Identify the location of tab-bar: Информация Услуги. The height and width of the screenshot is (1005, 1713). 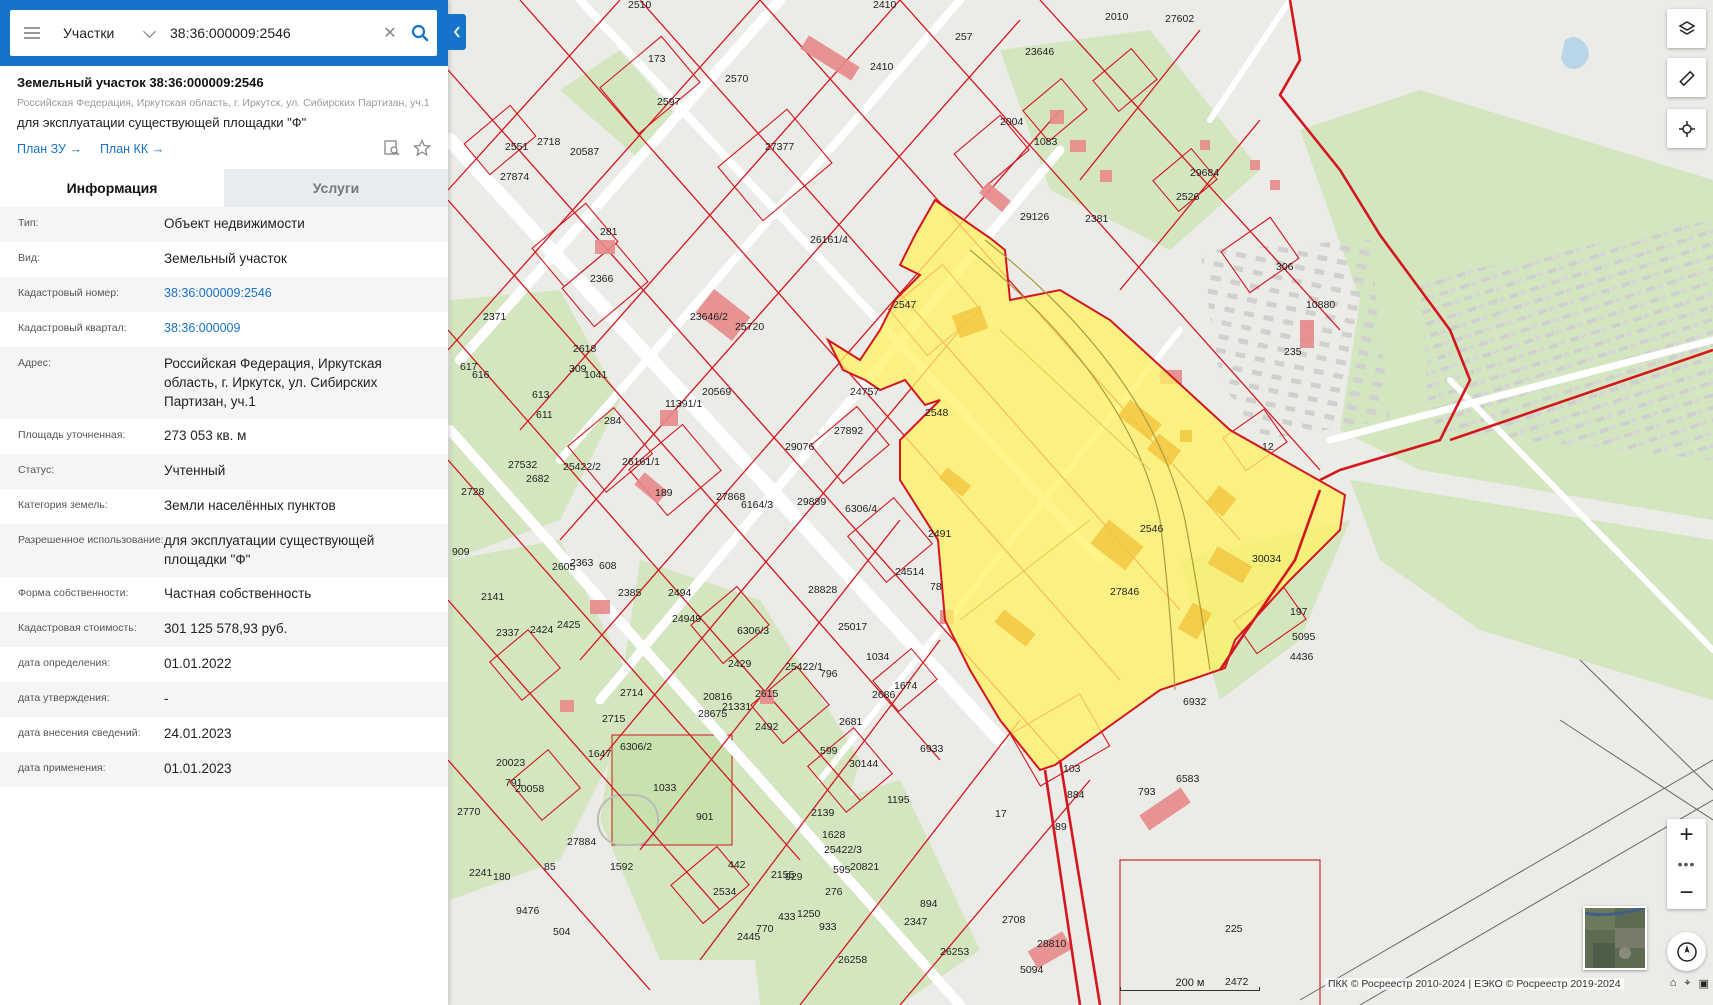
(224, 188).